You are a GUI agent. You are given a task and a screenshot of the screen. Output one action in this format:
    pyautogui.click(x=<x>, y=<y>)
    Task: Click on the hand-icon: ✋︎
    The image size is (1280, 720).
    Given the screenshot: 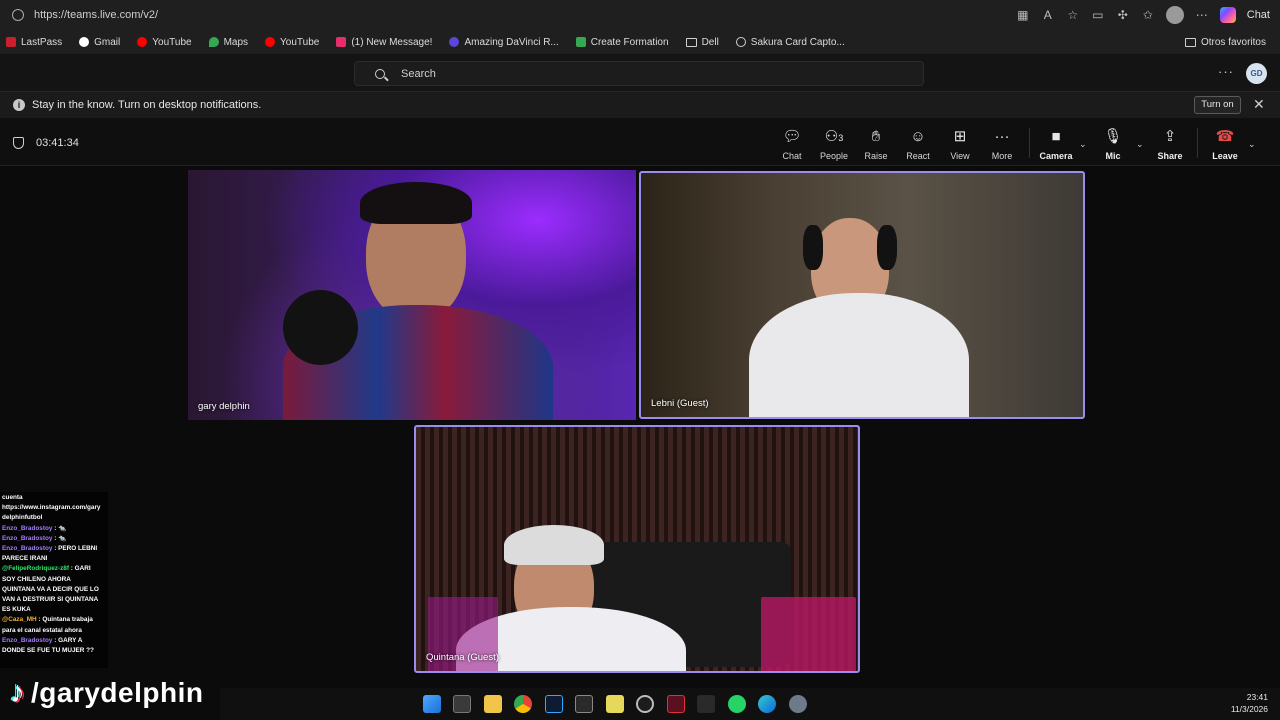 What is the action you would take?
    pyautogui.click(x=876, y=136)
    